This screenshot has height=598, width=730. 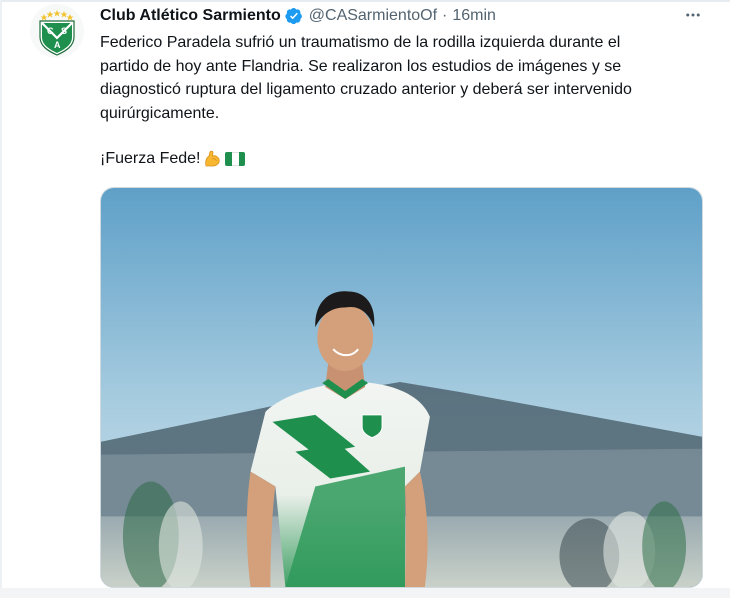 I want to click on green-white-flag-icon, so click(x=235, y=158).